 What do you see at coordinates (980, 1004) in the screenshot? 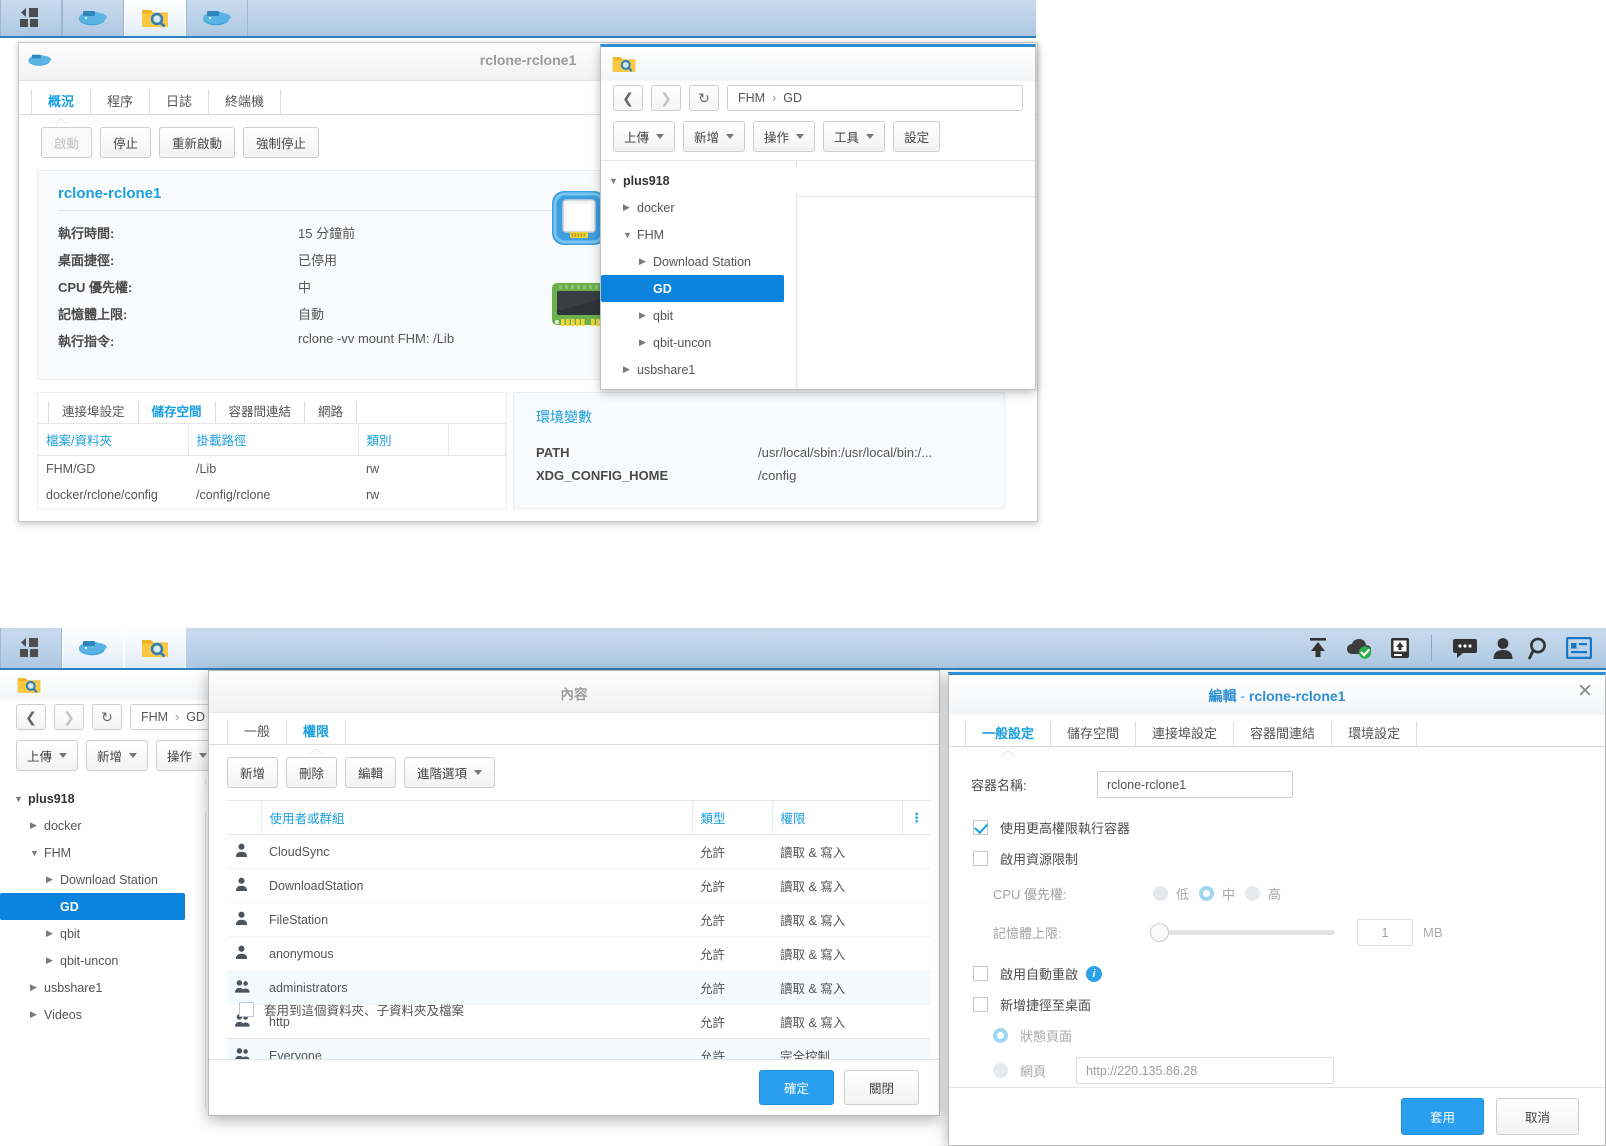
I see `desktop-shortcut-checkbox` at bounding box center [980, 1004].